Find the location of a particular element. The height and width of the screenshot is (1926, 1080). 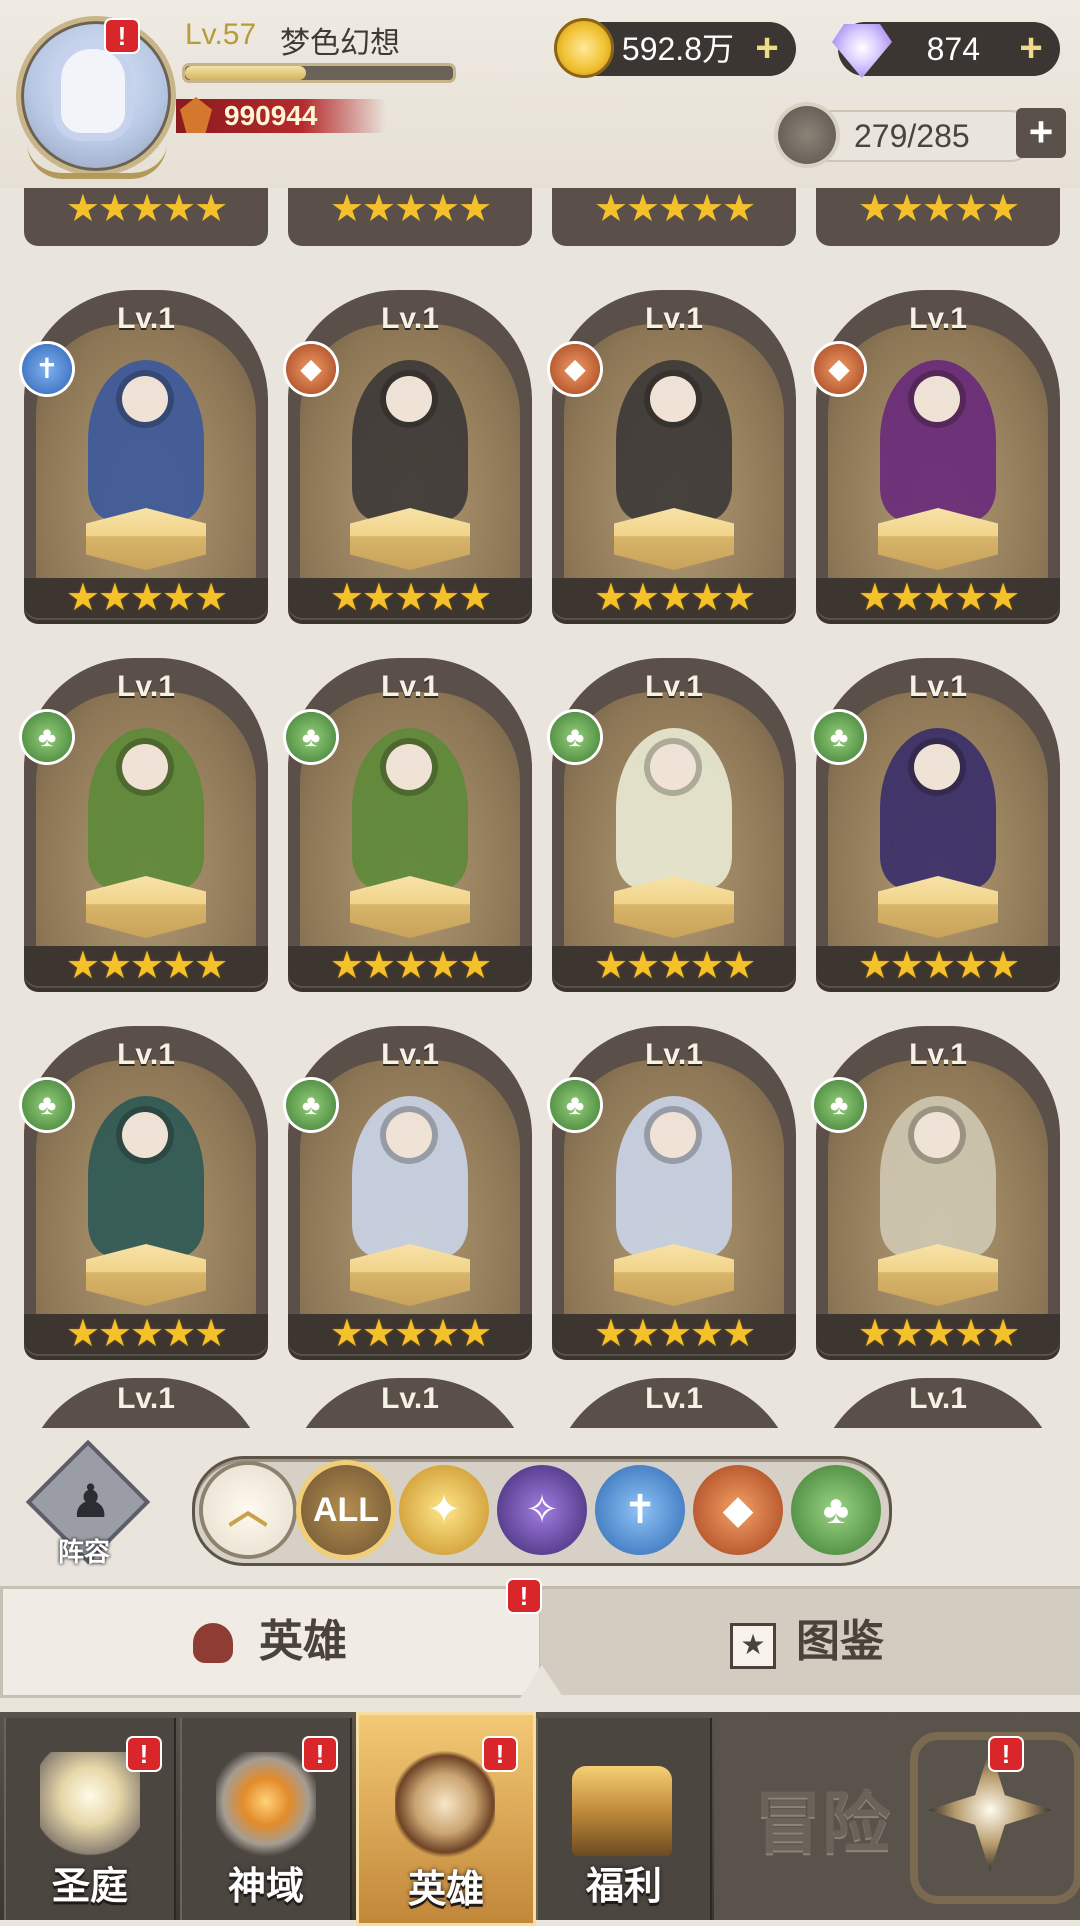

diamond-resource: 874 + is located at coordinates (946, 50).